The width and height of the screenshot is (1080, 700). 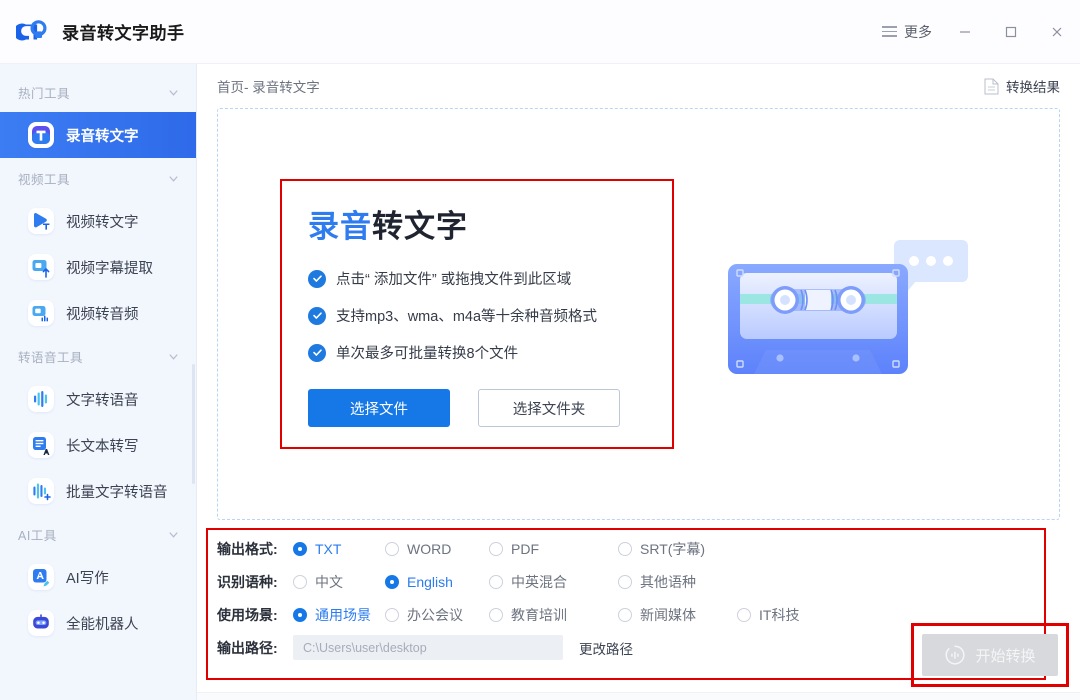 I want to click on sidebar-item-long-text-transcribe: 长文本转写, so click(x=98, y=445).